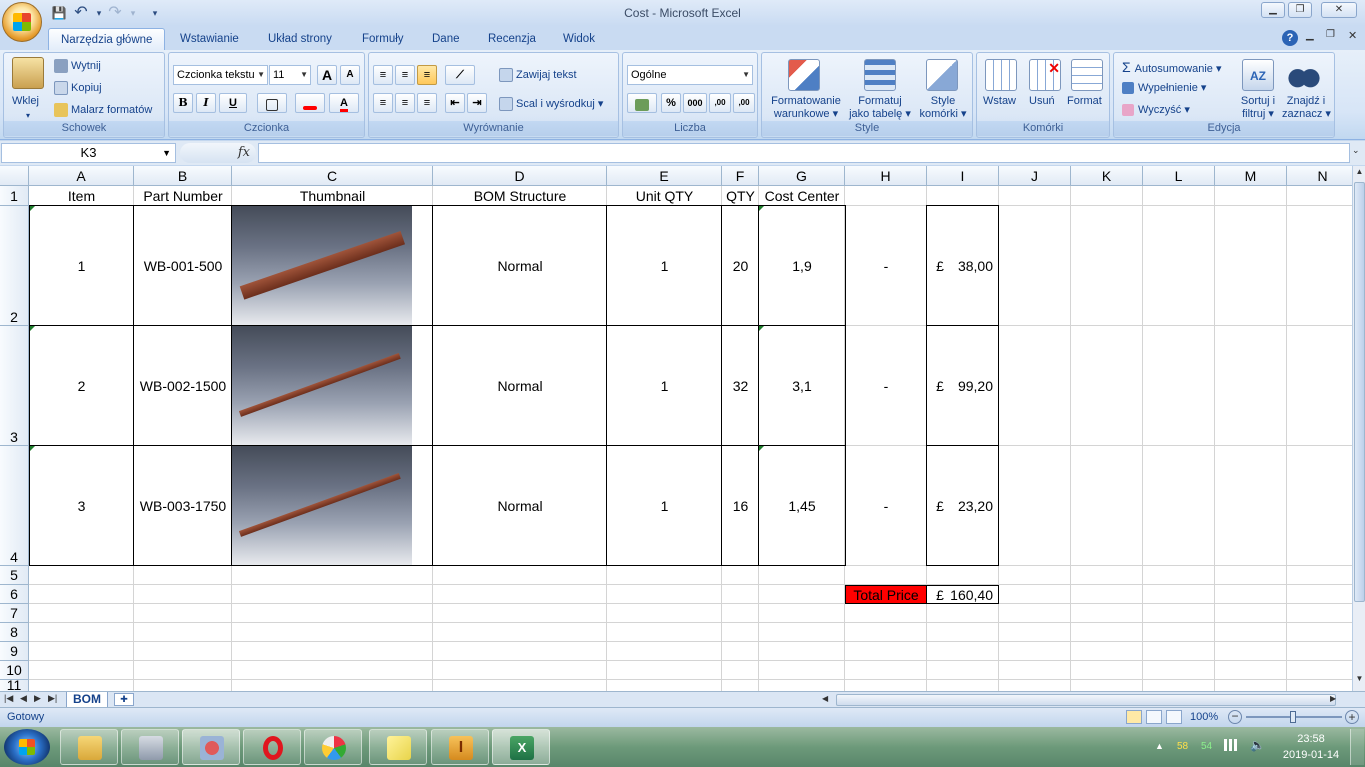  What do you see at coordinates (322, 505) in the screenshot?
I see `thumbnail-image` at bounding box center [322, 505].